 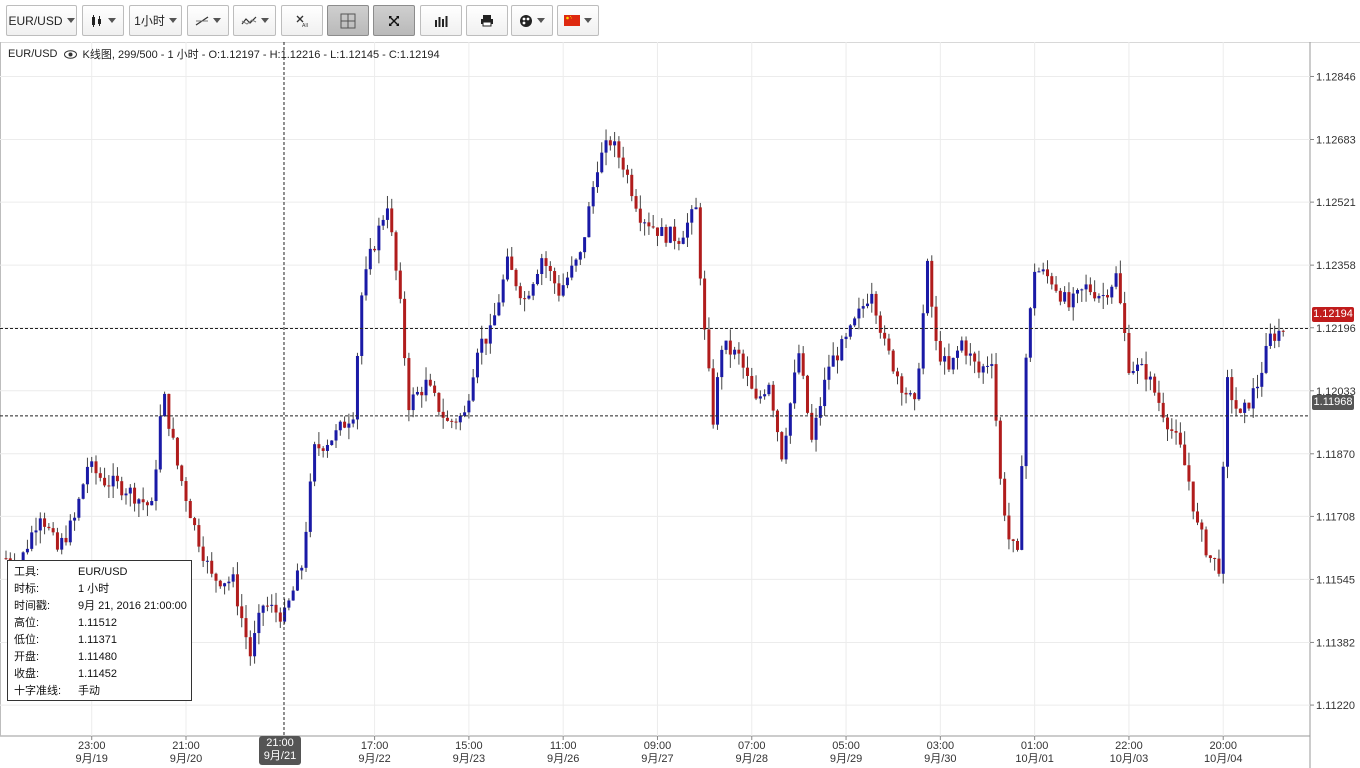 What do you see at coordinates (302, 20) in the screenshot?
I see `delete-all-button: All` at bounding box center [302, 20].